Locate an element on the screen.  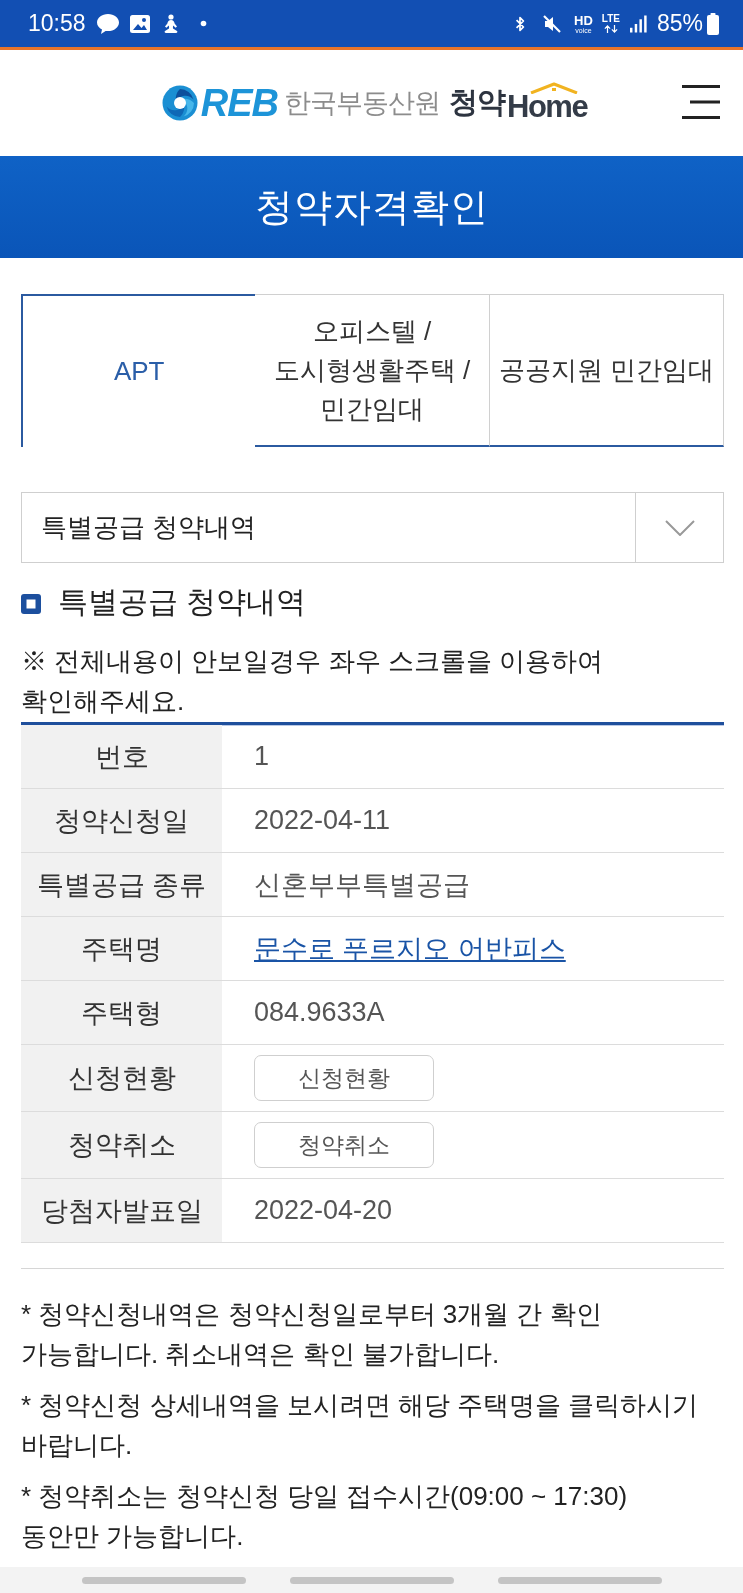
logo-swirl-icon is located at coordinates (179, 103).